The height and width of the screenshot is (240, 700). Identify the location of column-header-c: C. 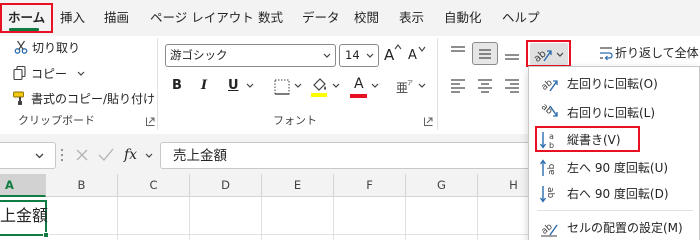
(154, 185).